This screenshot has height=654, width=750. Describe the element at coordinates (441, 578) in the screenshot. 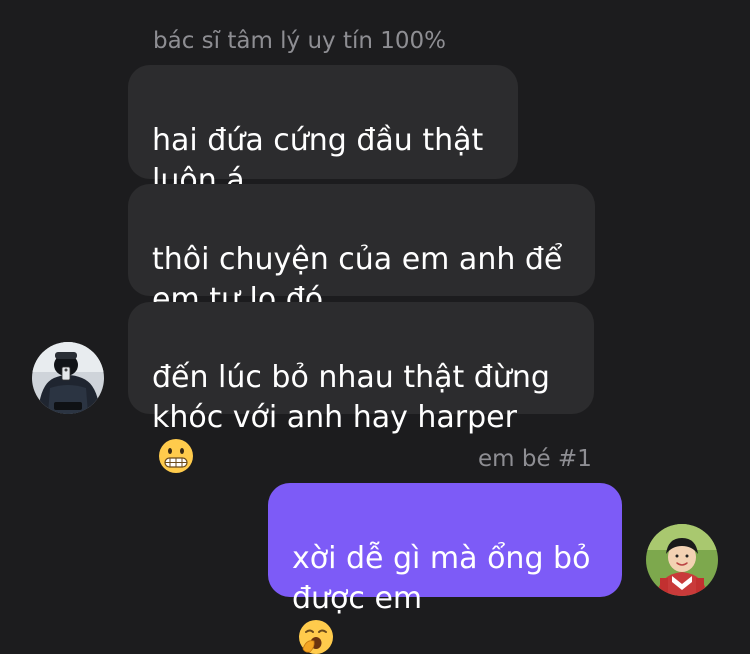

I see `message-text: xời dễ gì mà ổng bỏ được em` at that location.